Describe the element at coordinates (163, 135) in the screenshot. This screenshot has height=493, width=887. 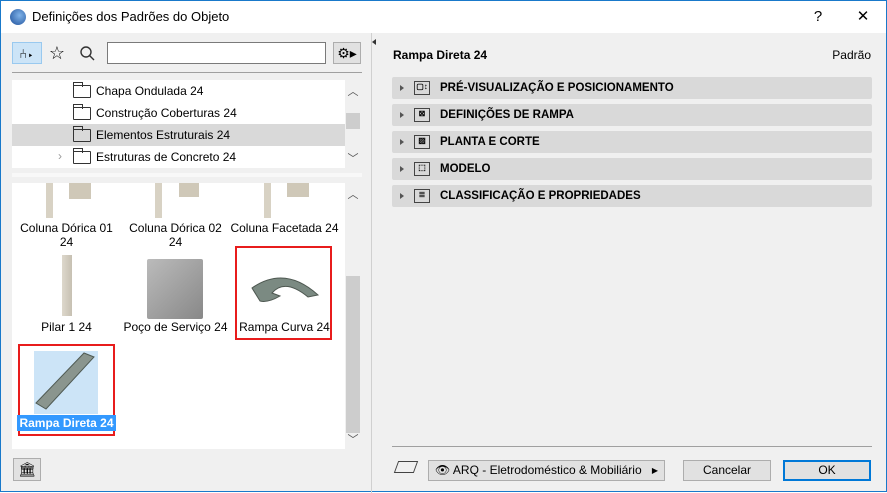
I see `tree-item-label: Elementos Estruturais 24` at that location.